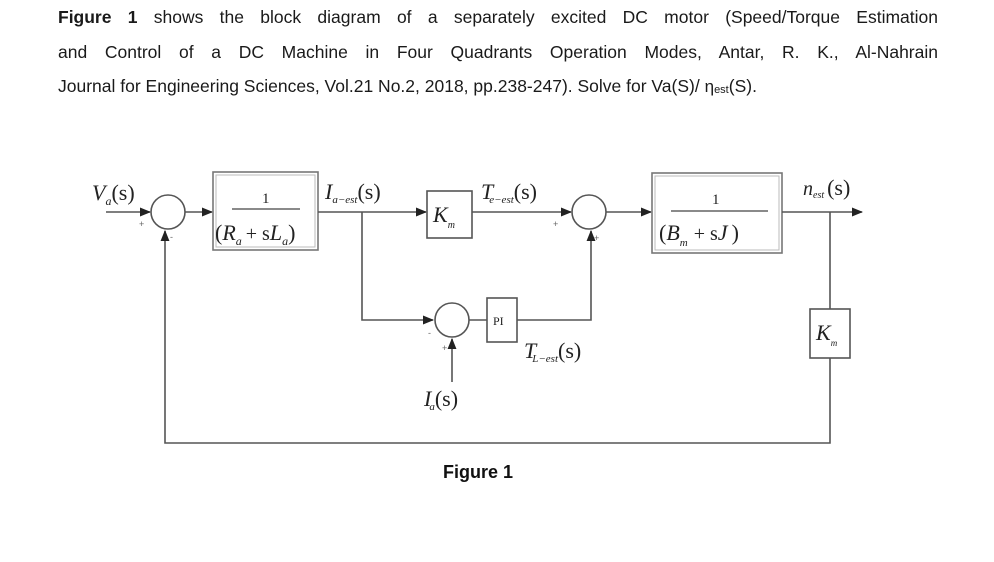 Image resolution: width=994 pixels, height=562 pixels. I want to click on sum3-minus-sign: -, so click(429, 333).